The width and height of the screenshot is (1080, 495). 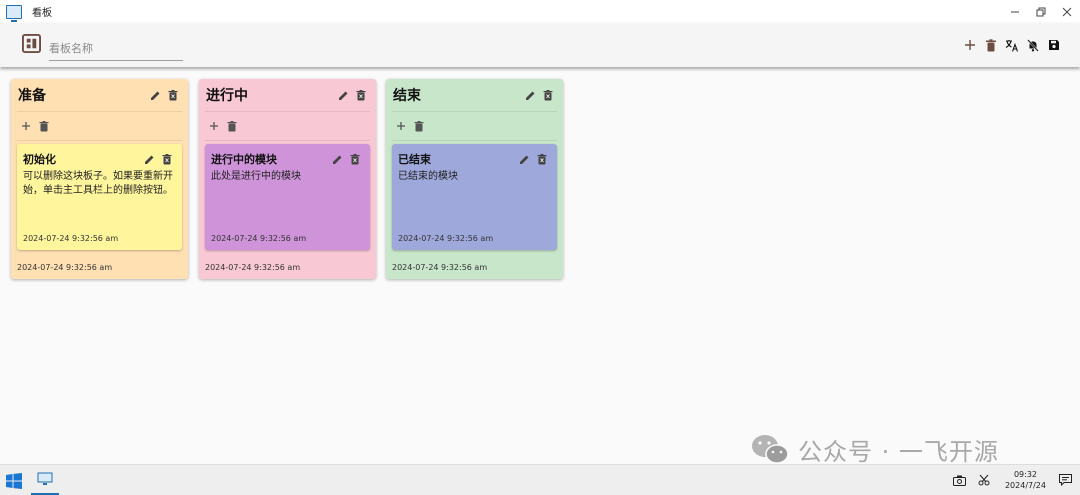 What do you see at coordinates (256, 176) in the screenshot?
I see `card-description: 此处是进行中的模块` at bounding box center [256, 176].